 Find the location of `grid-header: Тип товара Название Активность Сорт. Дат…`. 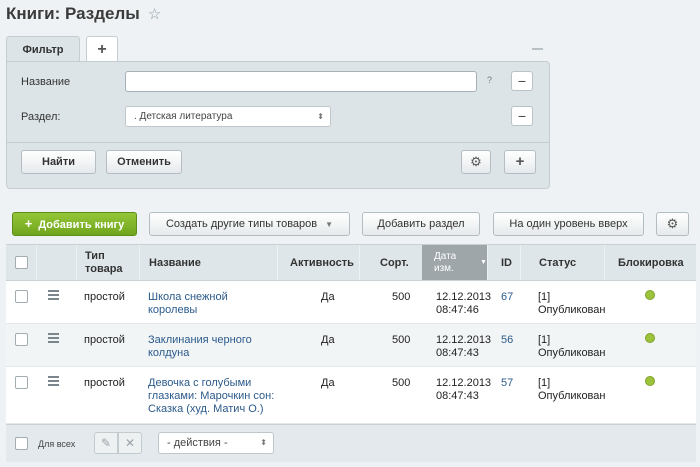

grid-header: Тип товара Название Активность Сорт. Дат… is located at coordinates (351, 262).